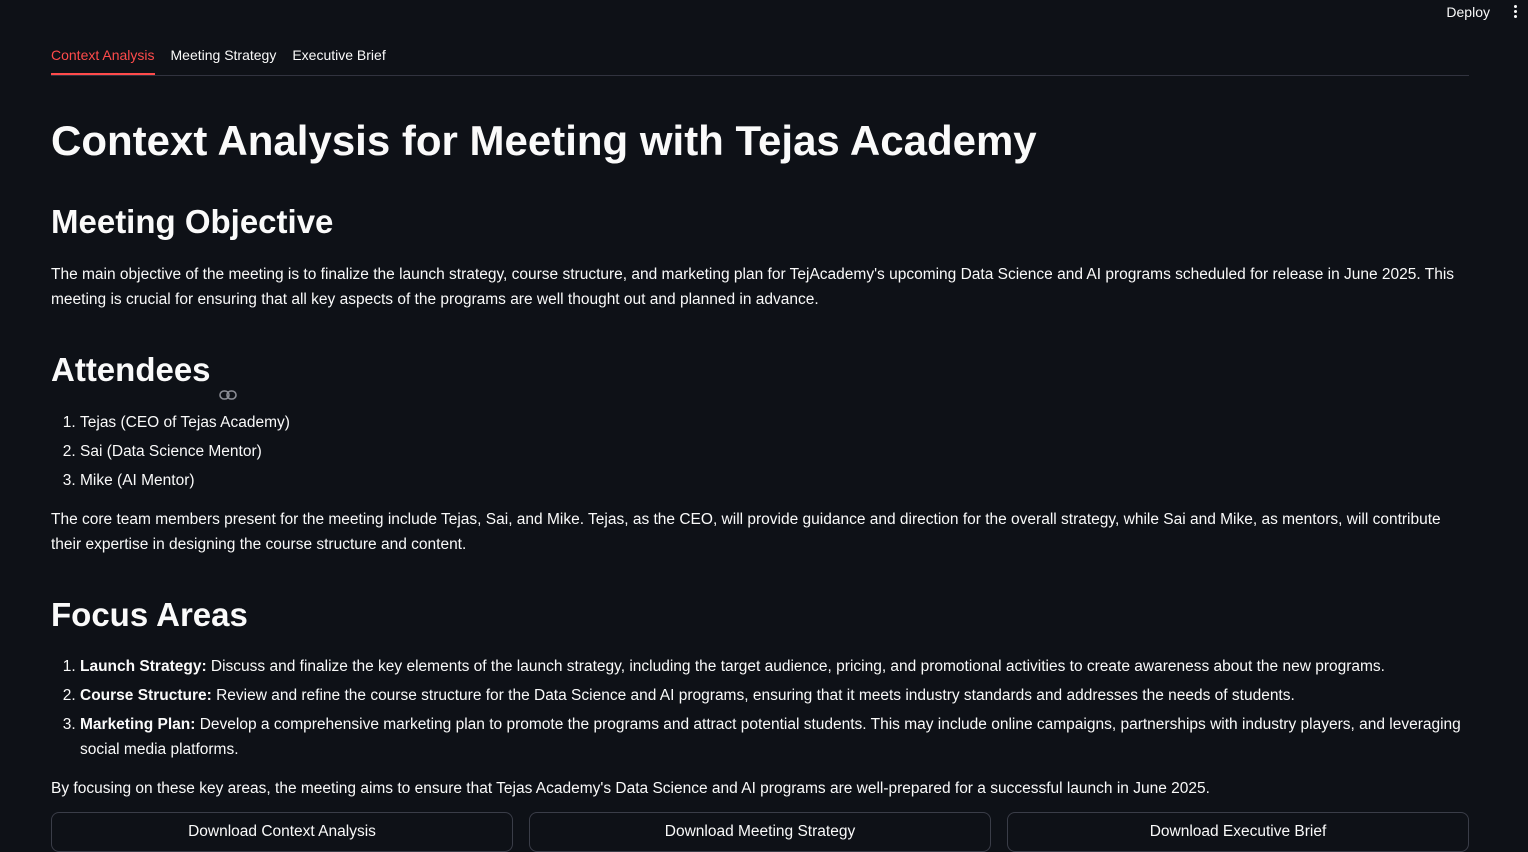 This screenshot has width=1528, height=852. I want to click on tab-executive-brief: Executive Brief, so click(338, 56).